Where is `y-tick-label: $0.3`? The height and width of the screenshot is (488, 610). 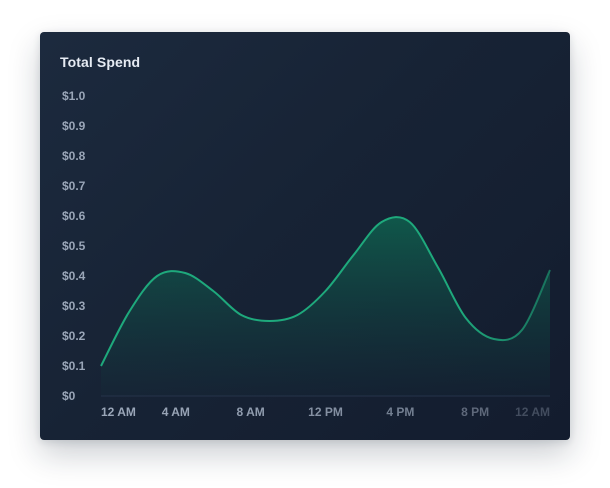
y-tick-label: $0.3 is located at coordinates (74, 306).